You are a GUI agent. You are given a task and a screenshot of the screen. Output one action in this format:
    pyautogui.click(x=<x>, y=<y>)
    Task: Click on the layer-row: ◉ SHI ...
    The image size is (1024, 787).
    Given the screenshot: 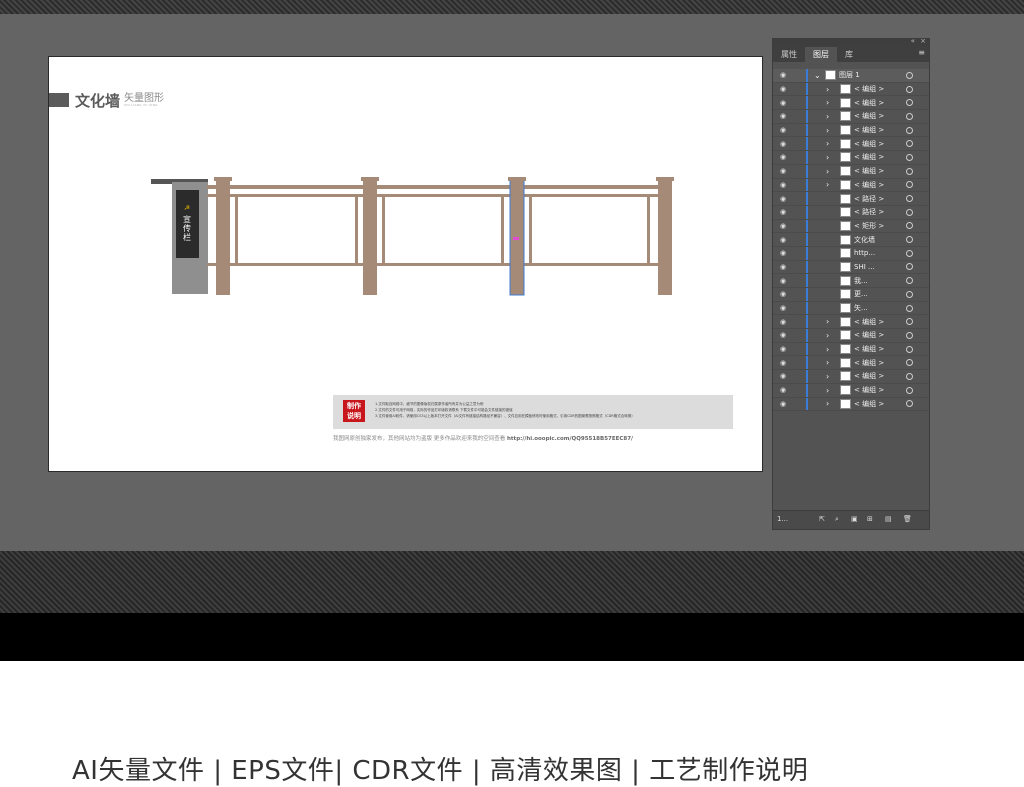 What is the action you would take?
    pyautogui.click(x=851, y=267)
    